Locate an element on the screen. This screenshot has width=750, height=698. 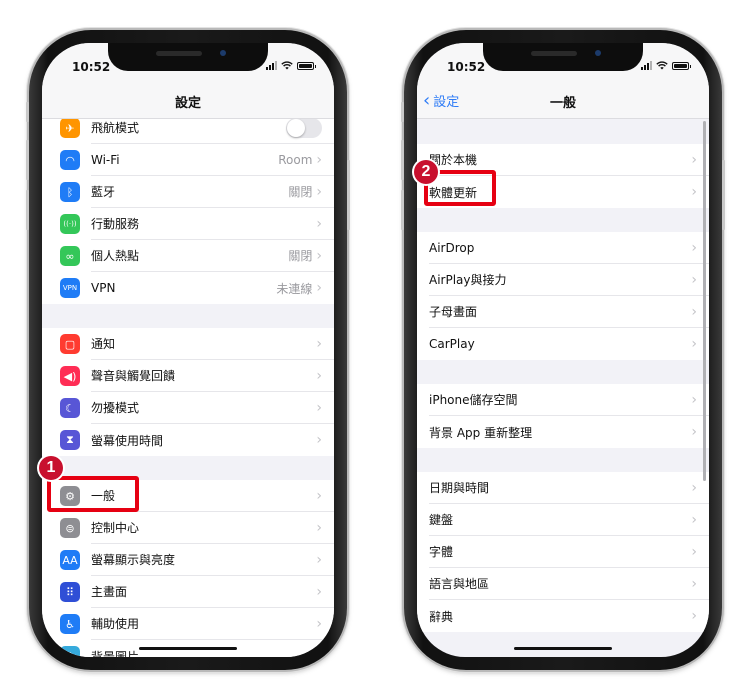
row-content: 行動服務 › is located at coordinates (212, 224).